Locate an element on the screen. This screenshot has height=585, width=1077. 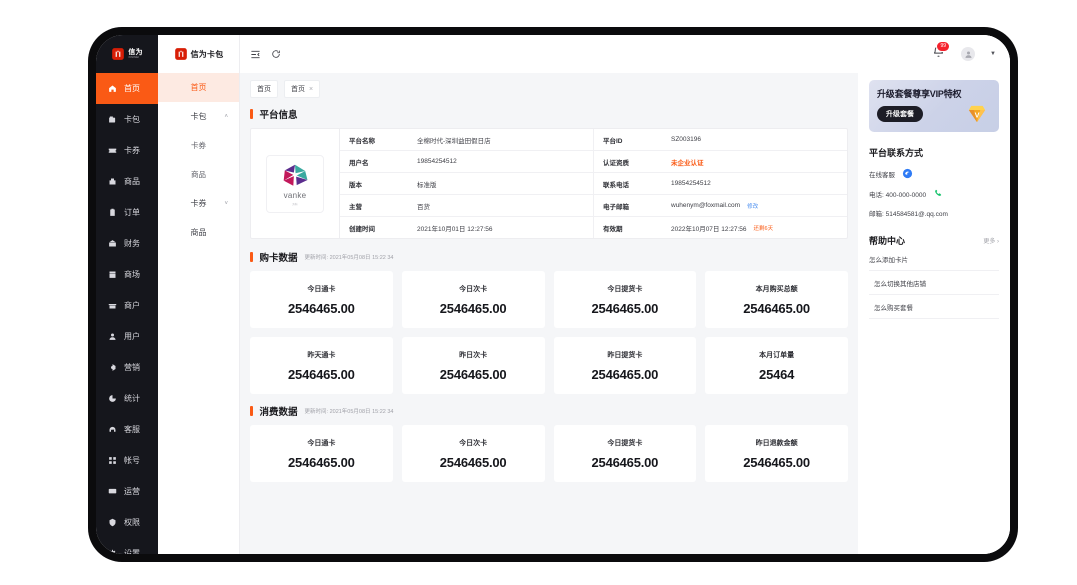
edit-link: 修改 is located at coordinates (752, 206).